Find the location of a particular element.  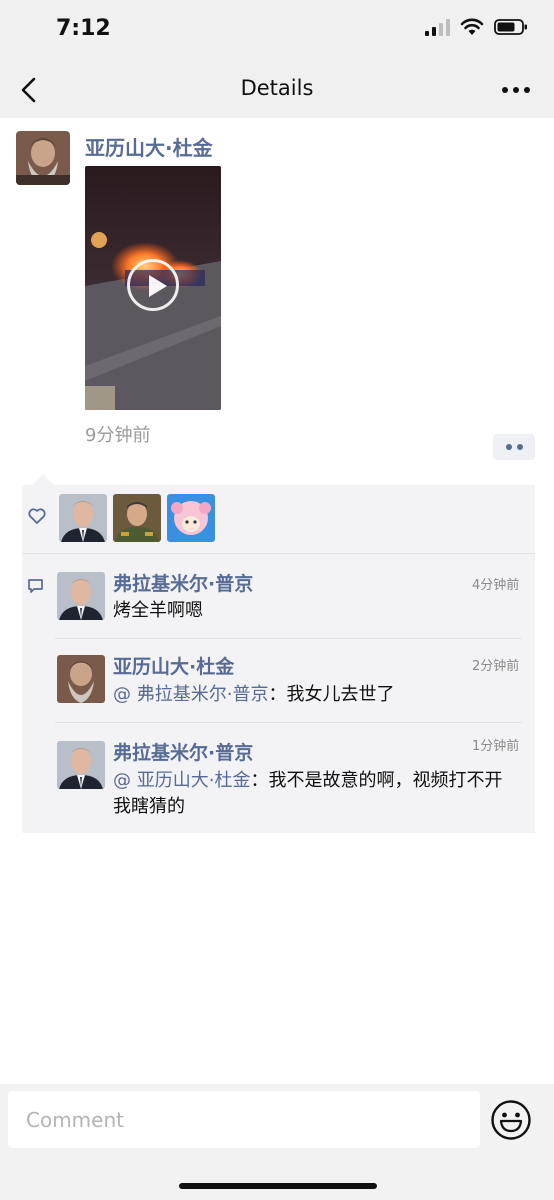

panel-arrow is located at coordinates (43, 479).